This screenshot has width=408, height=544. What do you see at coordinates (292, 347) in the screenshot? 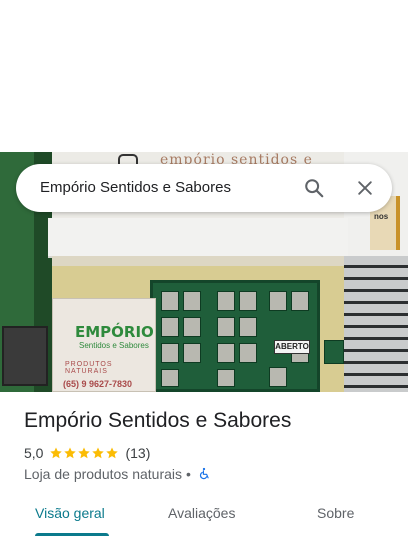
I see `photo-open-sign: ABERTO` at bounding box center [292, 347].